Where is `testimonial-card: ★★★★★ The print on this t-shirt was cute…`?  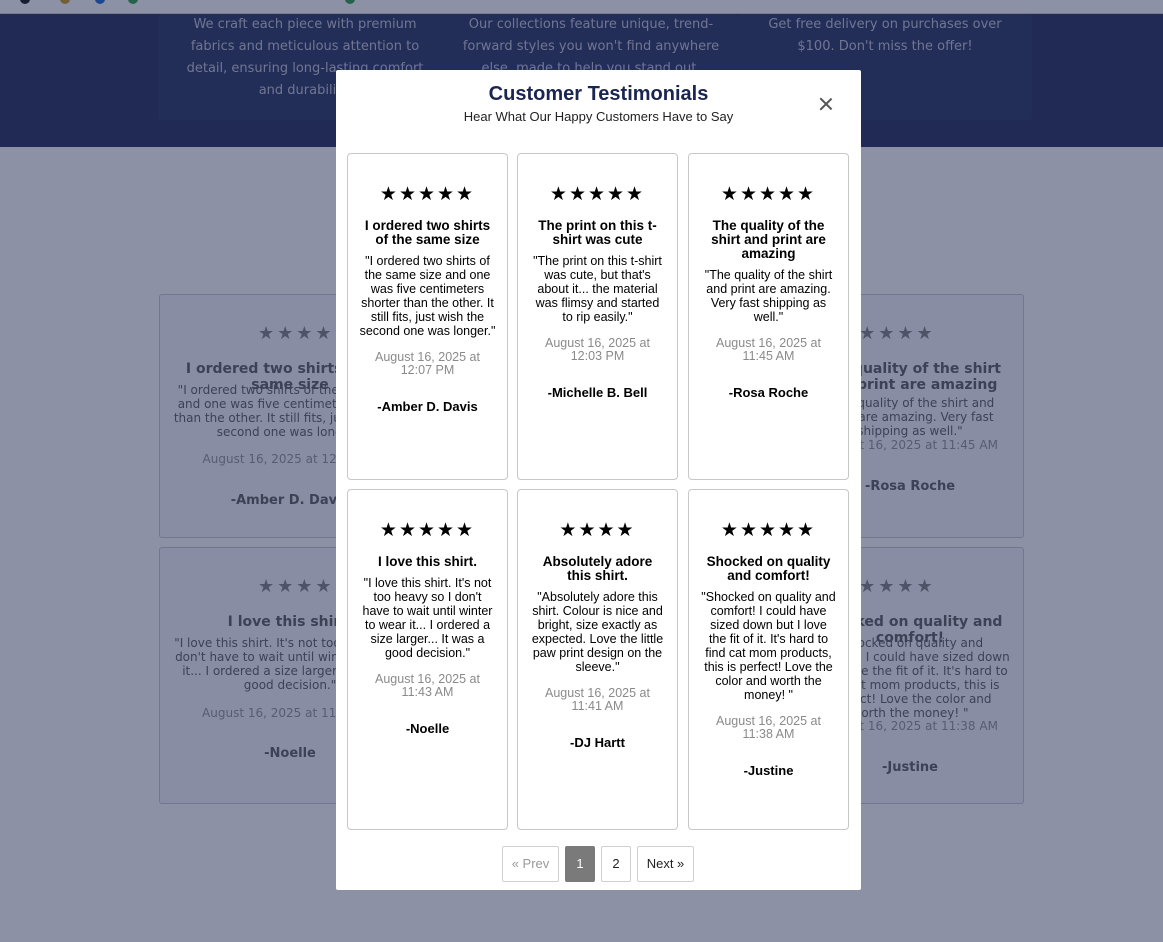
testimonial-card: ★★★★★ The print on this t-shirt was cute… is located at coordinates (597, 316).